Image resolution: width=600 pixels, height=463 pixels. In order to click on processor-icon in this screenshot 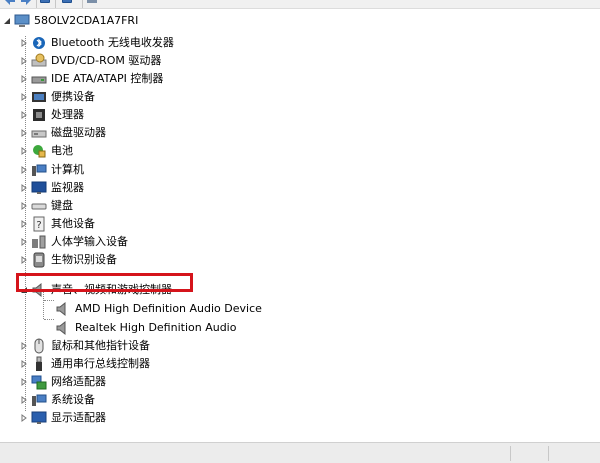, I will do `click(39, 115)`.